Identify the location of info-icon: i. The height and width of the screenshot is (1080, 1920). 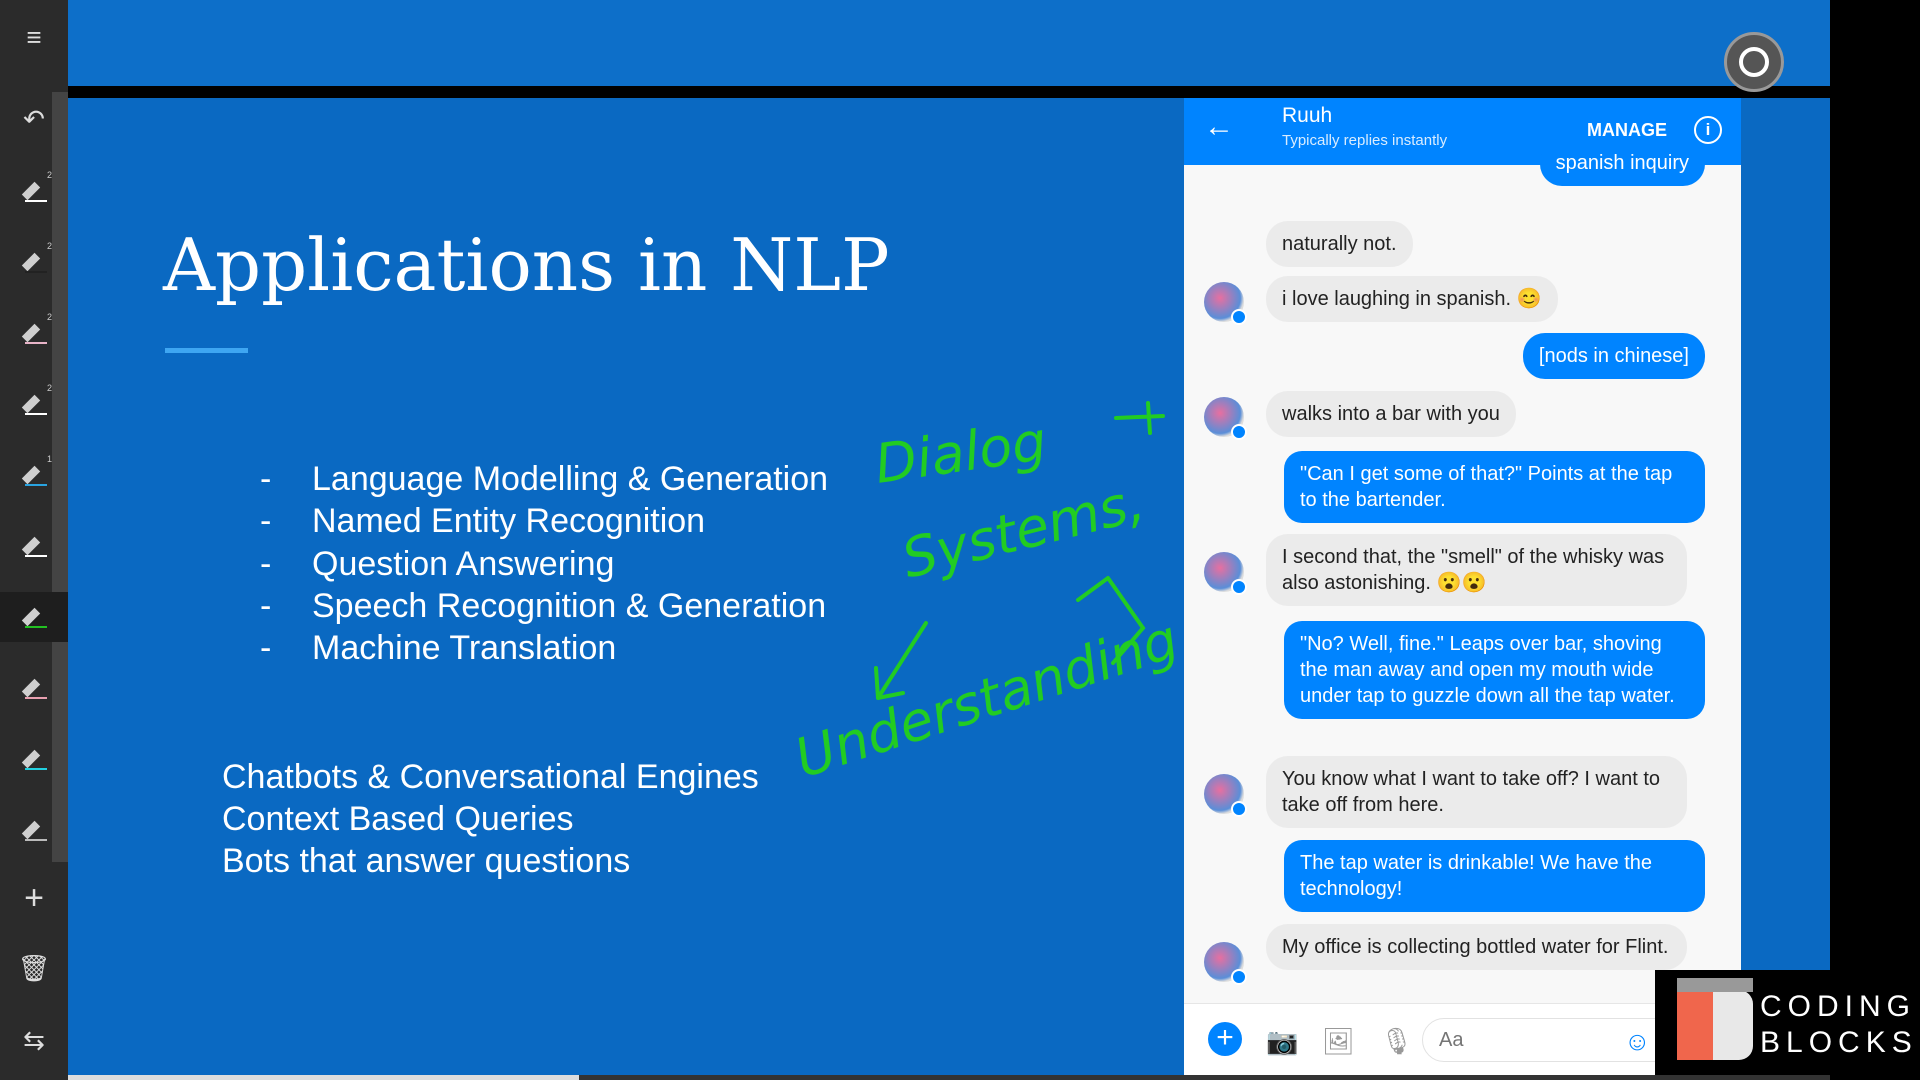
(1708, 130).